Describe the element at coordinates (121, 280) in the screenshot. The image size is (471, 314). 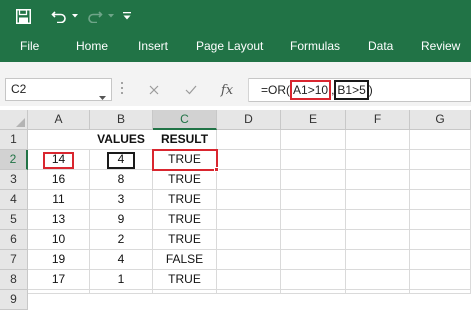
I see `cell-b8: 1` at that location.